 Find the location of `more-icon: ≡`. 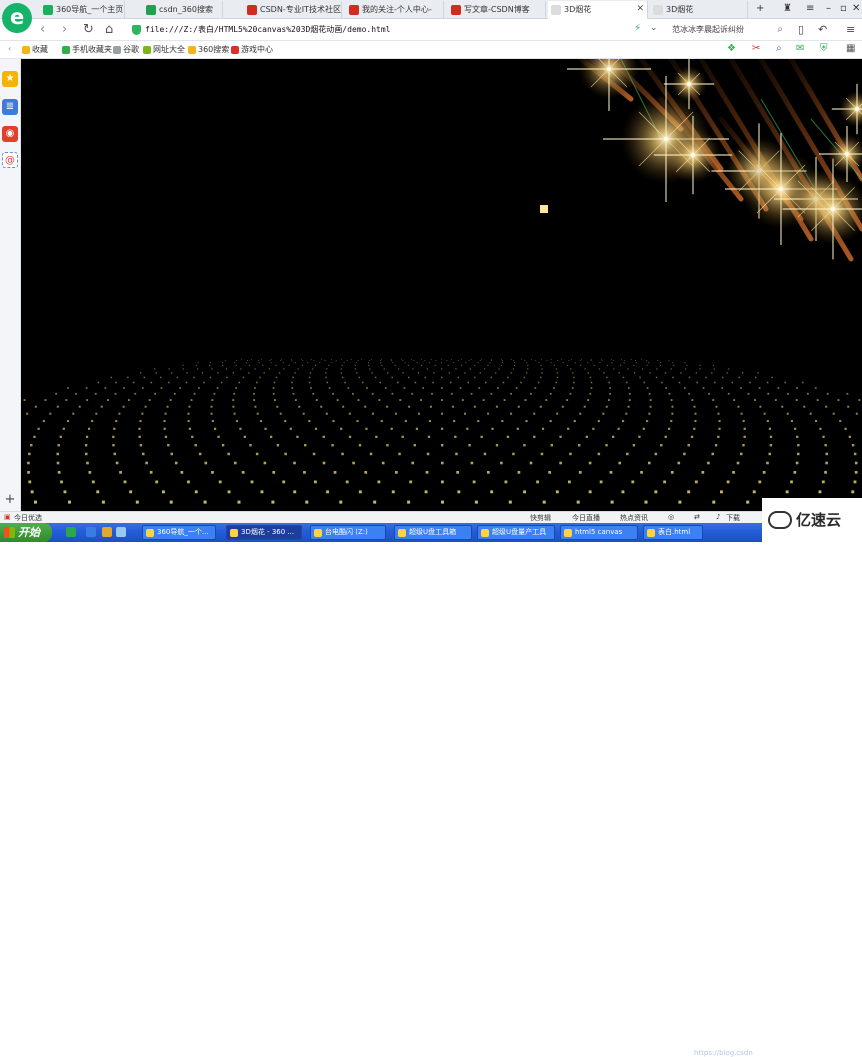

more-icon: ≡ is located at coordinates (850, 29).